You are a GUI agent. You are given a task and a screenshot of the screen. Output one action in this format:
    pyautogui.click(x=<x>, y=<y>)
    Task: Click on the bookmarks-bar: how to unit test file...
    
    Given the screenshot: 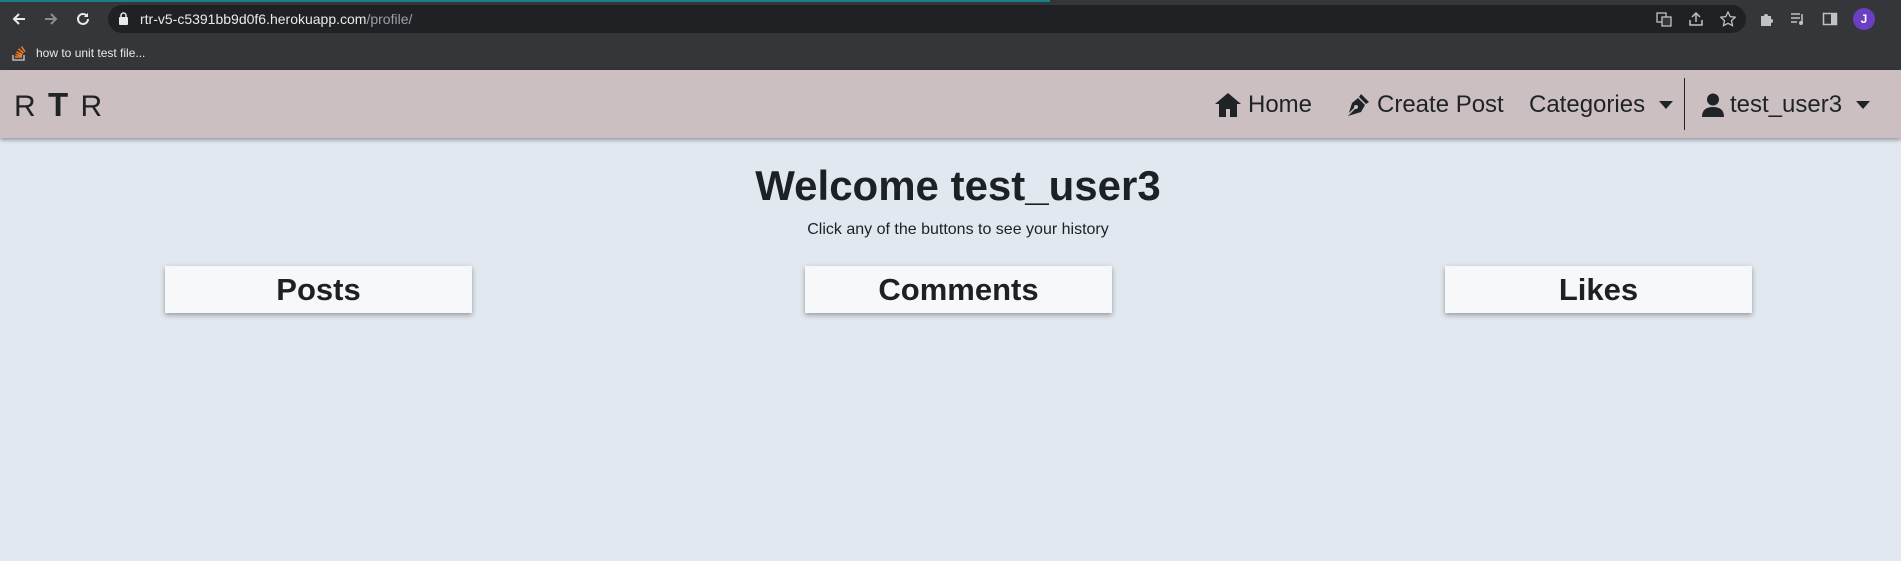 What is the action you would take?
    pyautogui.click(x=950, y=54)
    